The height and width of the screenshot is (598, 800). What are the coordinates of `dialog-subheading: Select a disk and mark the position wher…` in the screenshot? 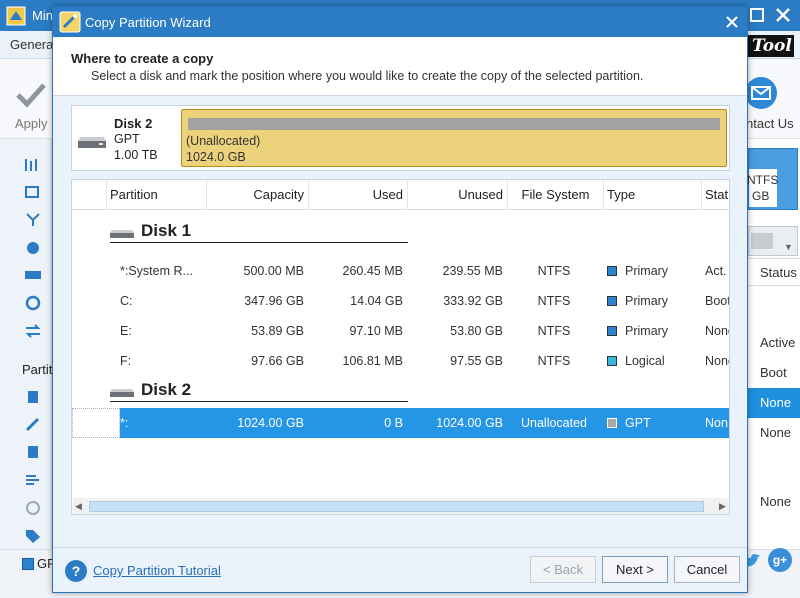 It's located at (367, 76).